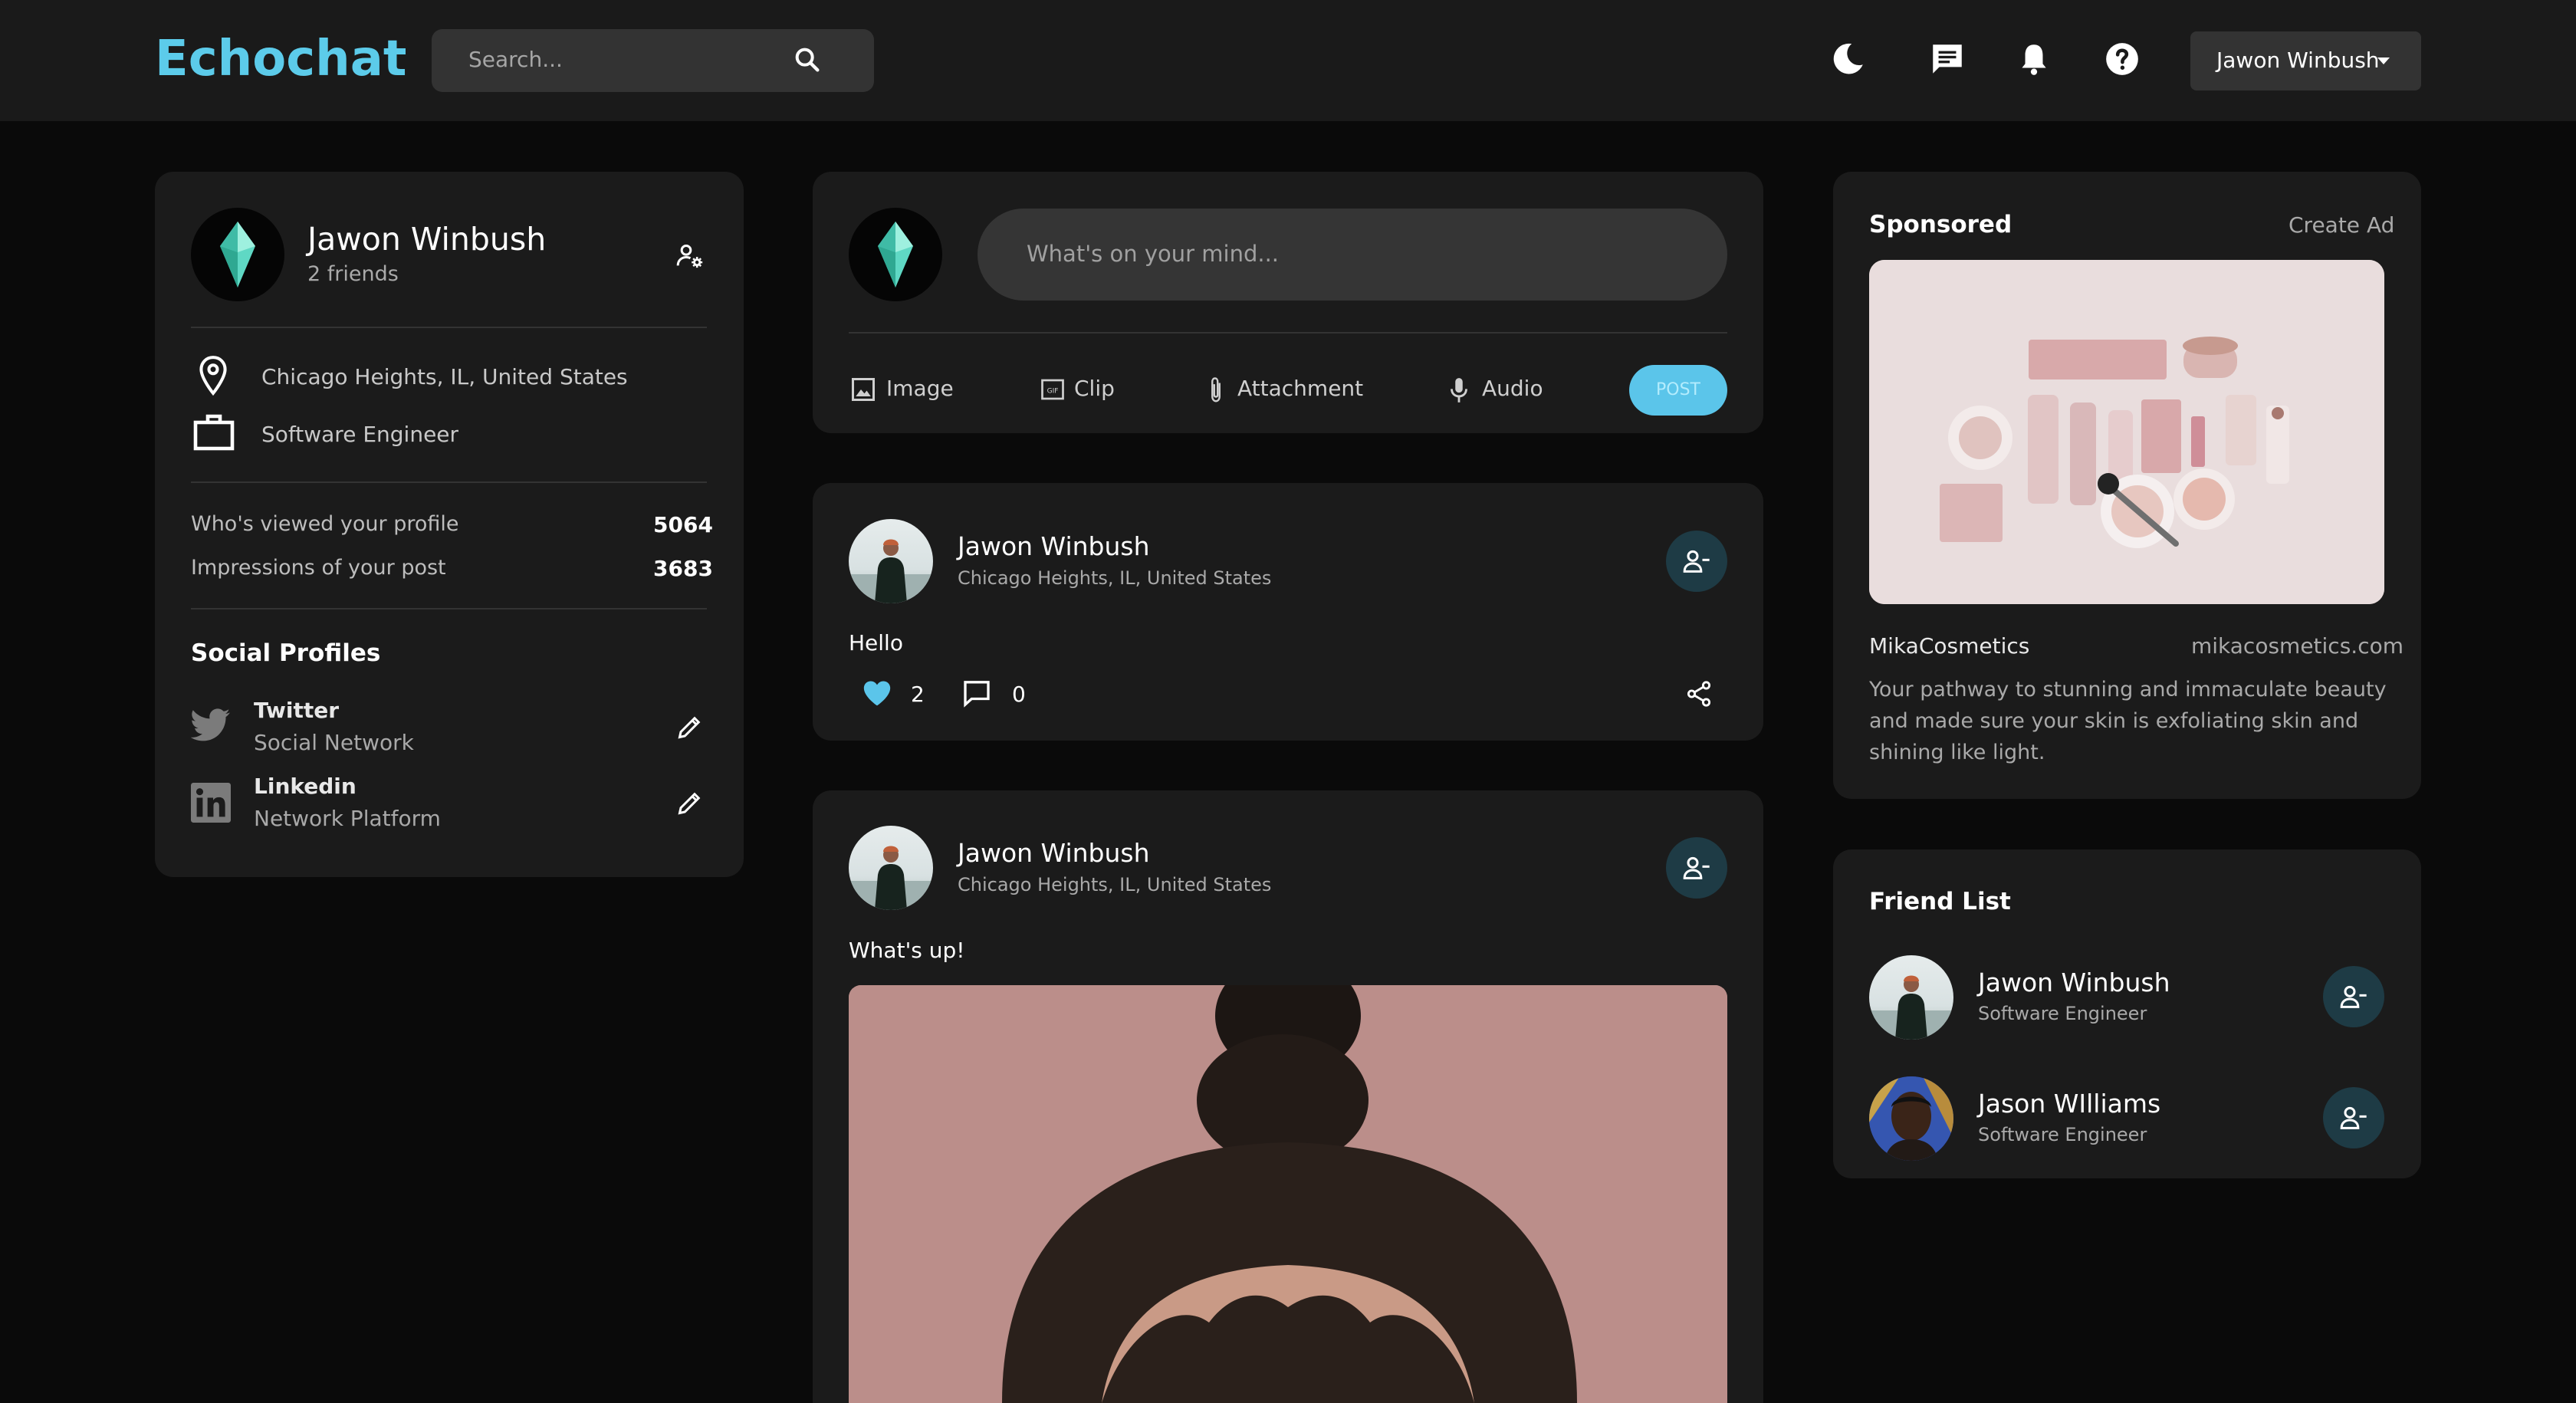 This screenshot has width=2576, height=1403. What do you see at coordinates (211, 725) in the screenshot?
I see `twitter-icon` at bounding box center [211, 725].